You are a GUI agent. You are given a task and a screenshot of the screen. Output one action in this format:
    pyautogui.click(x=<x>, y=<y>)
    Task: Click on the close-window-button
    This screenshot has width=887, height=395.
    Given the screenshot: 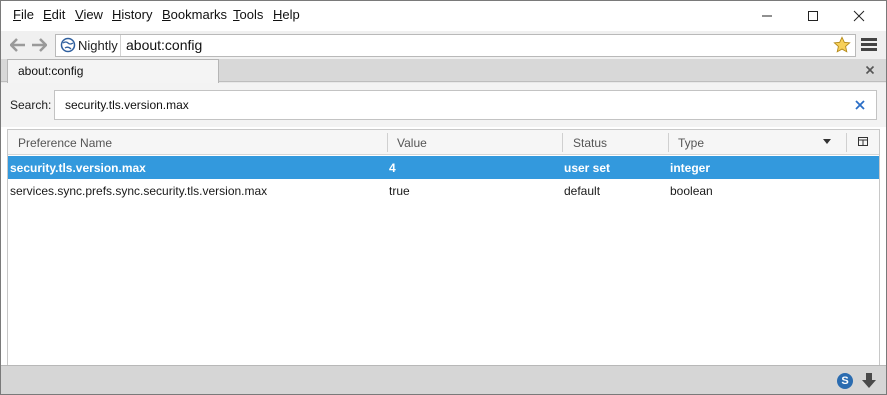 What is the action you would take?
    pyautogui.click(x=859, y=16)
    